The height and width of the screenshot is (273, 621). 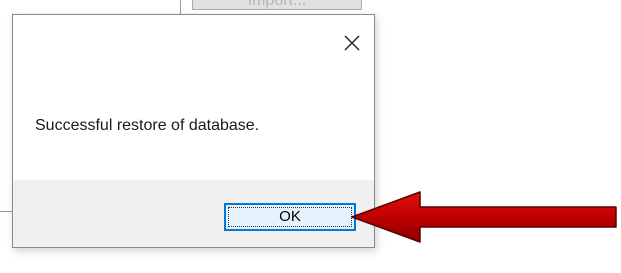 I want to click on dialog-button-bar: OK, so click(x=193, y=213).